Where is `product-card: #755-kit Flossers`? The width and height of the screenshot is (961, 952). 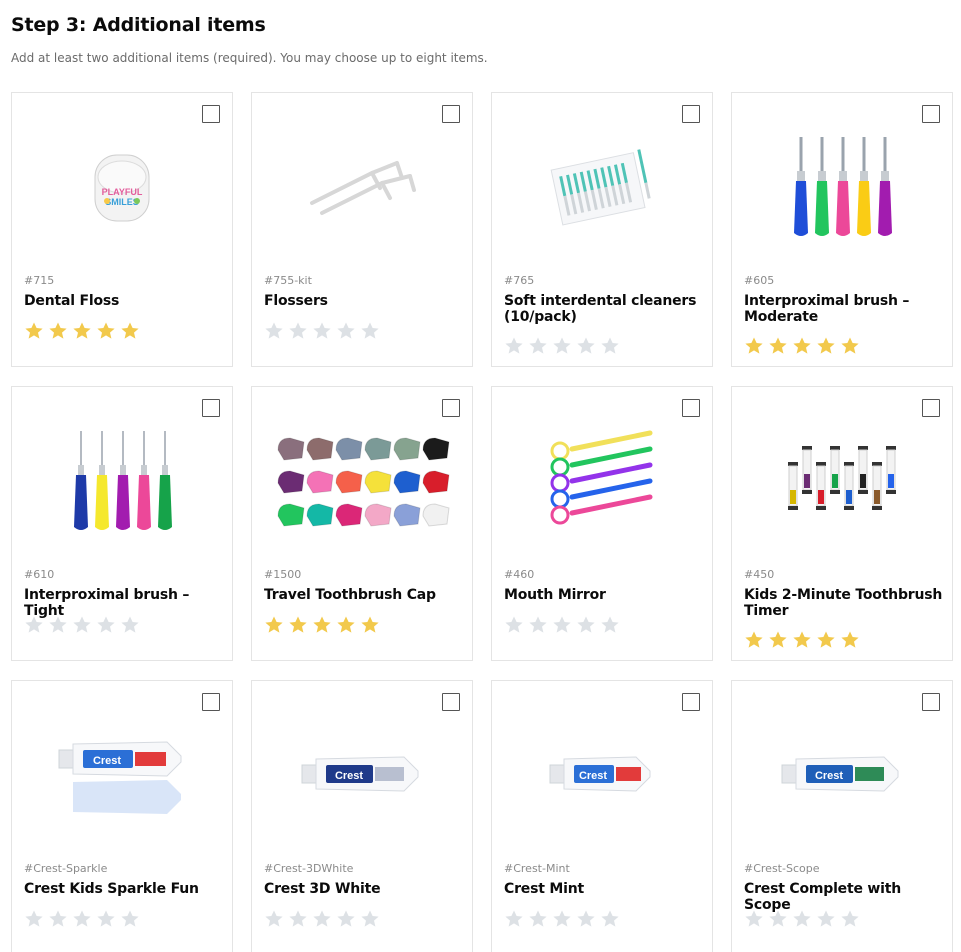 product-card: #755-kit Flossers is located at coordinates (362, 229).